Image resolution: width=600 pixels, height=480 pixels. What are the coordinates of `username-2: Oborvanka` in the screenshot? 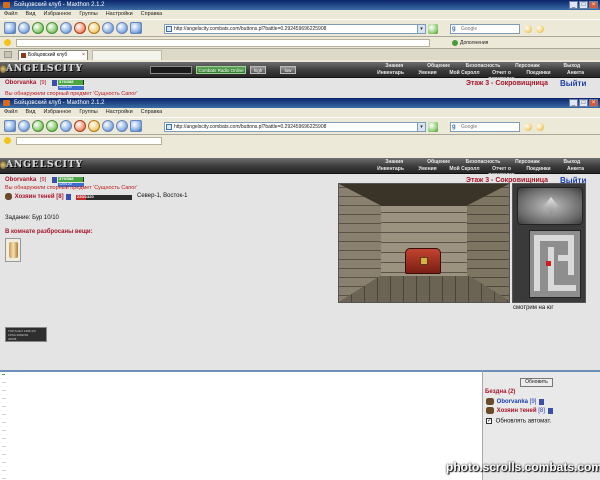 It's located at (20, 180).